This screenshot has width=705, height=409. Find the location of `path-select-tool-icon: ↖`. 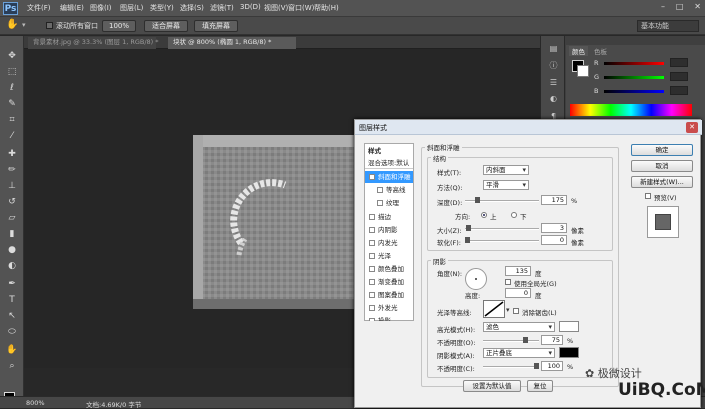

path-select-tool-icon: ↖ is located at coordinates (12, 316).